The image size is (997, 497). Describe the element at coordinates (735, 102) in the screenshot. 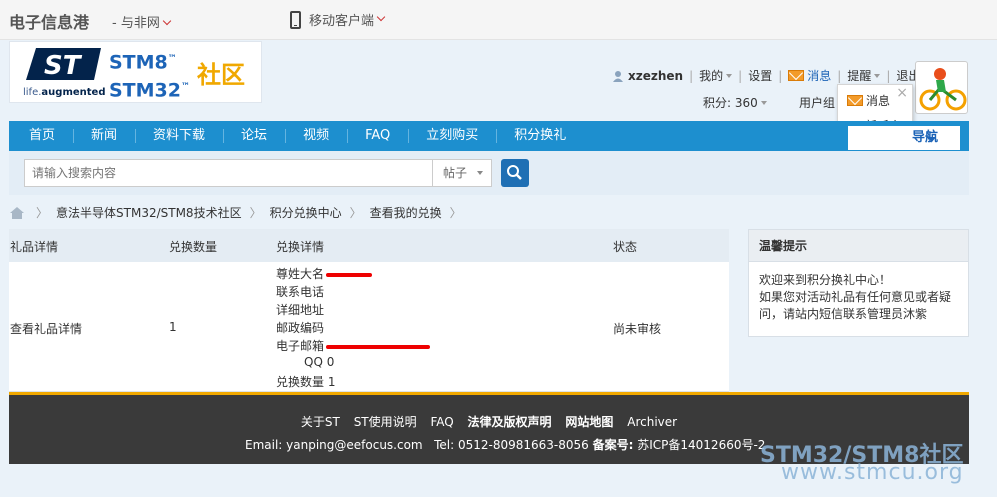

I see `points-menu: 积分: 360` at that location.